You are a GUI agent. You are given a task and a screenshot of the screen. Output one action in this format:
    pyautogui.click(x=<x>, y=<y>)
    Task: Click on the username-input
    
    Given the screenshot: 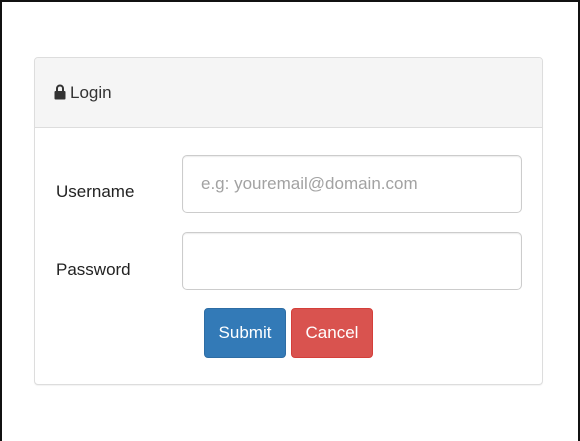 What is the action you would take?
    pyautogui.click(x=352, y=184)
    